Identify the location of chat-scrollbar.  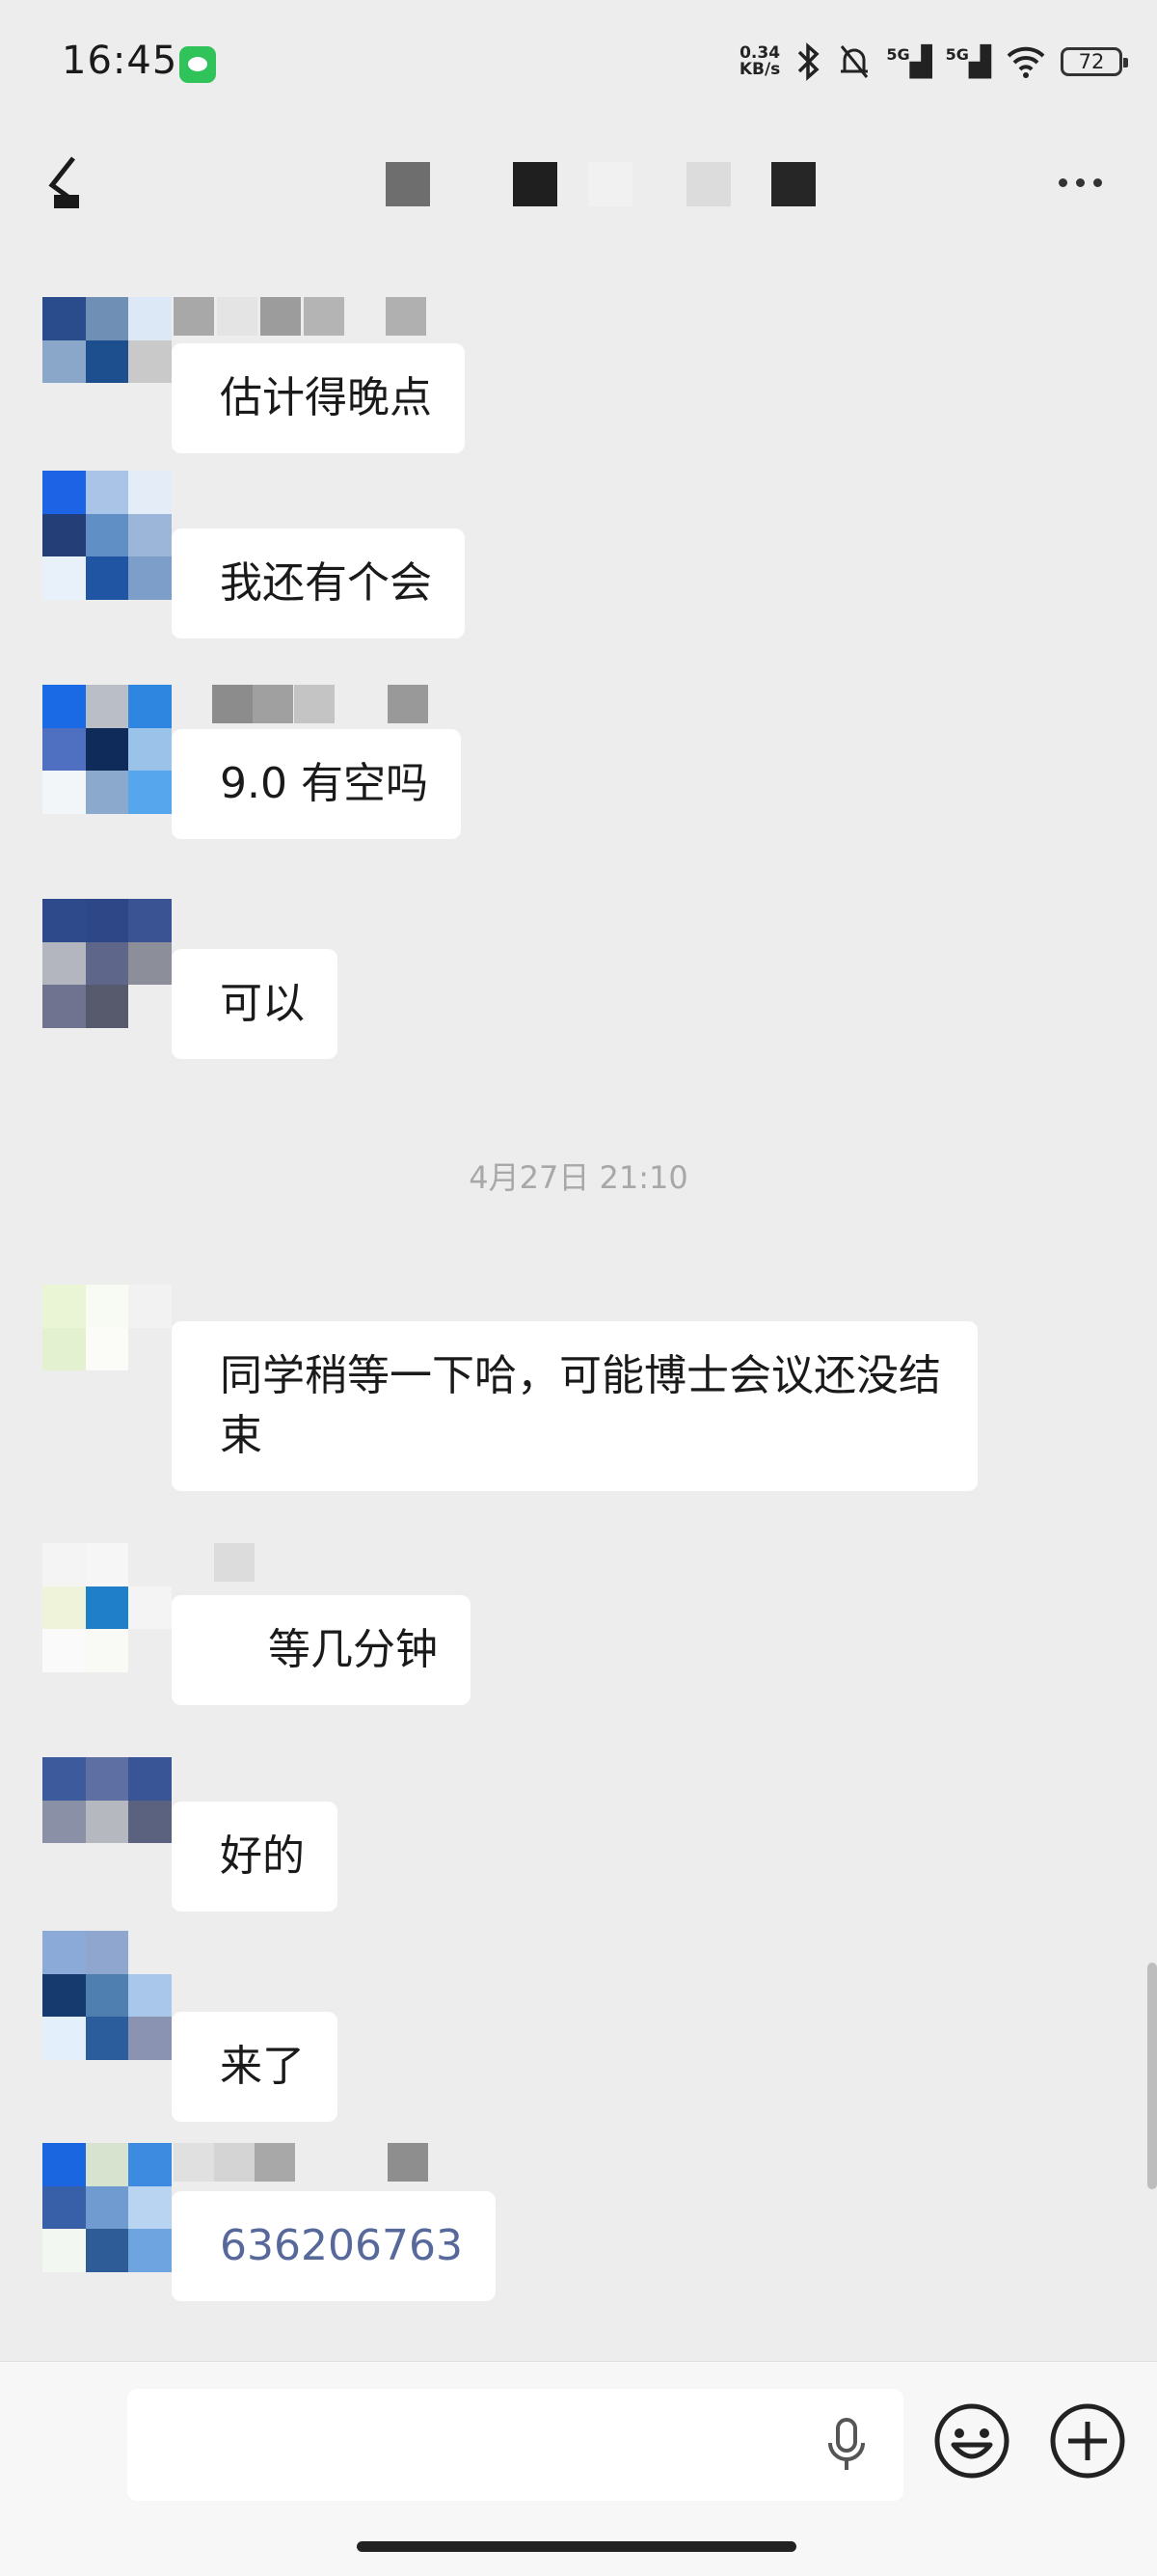
(1152, 2076).